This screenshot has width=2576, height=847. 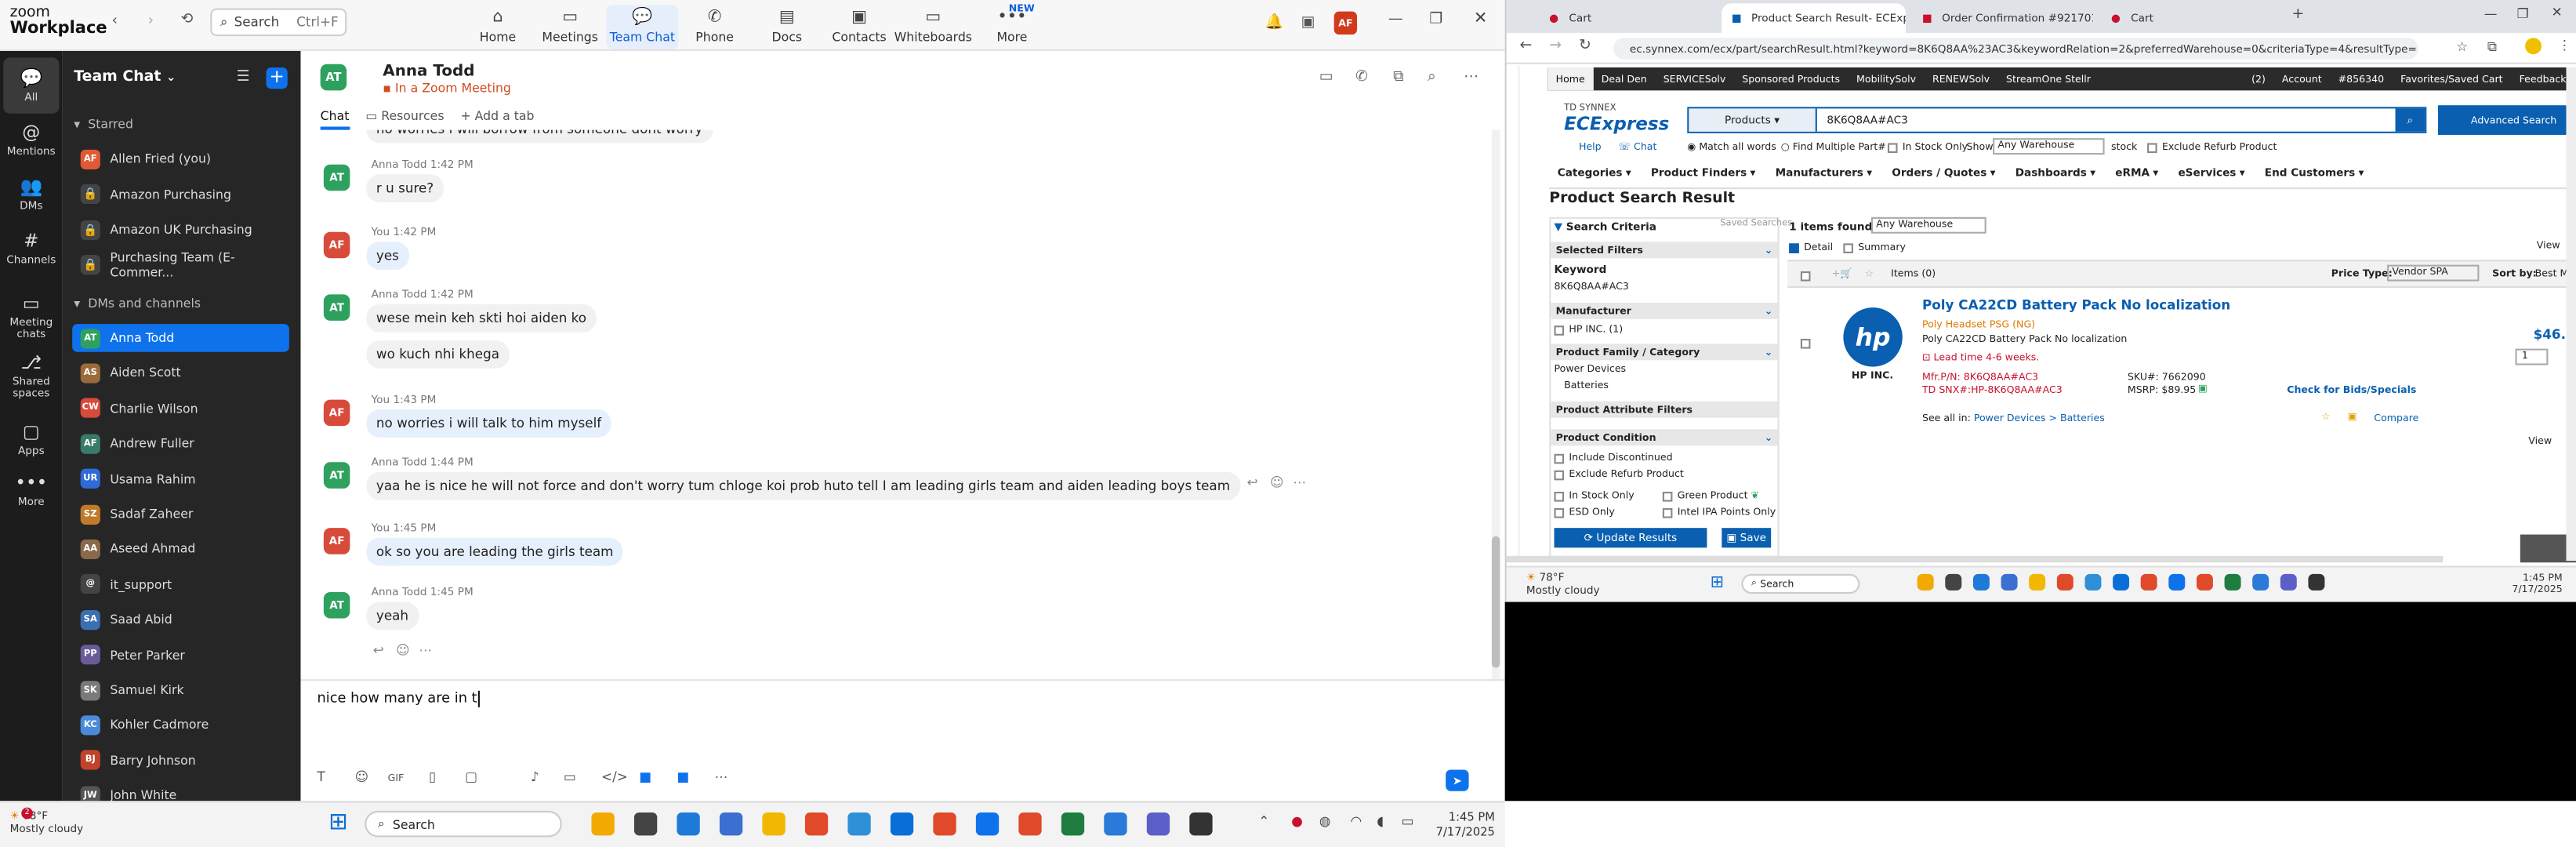 I want to click on tab-docs: ▤ Docs, so click(x=787, y=27).